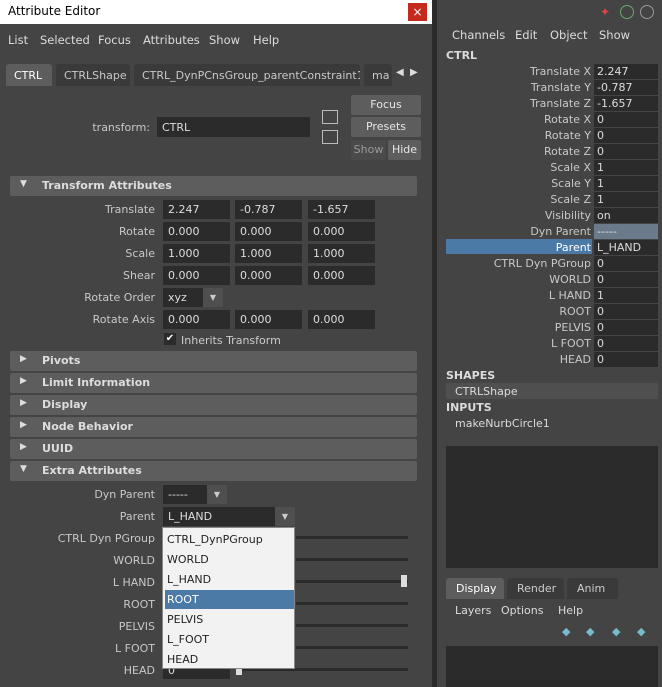  What do you see at coordinates (560, 231) in the screenshot?
I see `channel-label: Dyn Parent` at bounding box center [560, 231].